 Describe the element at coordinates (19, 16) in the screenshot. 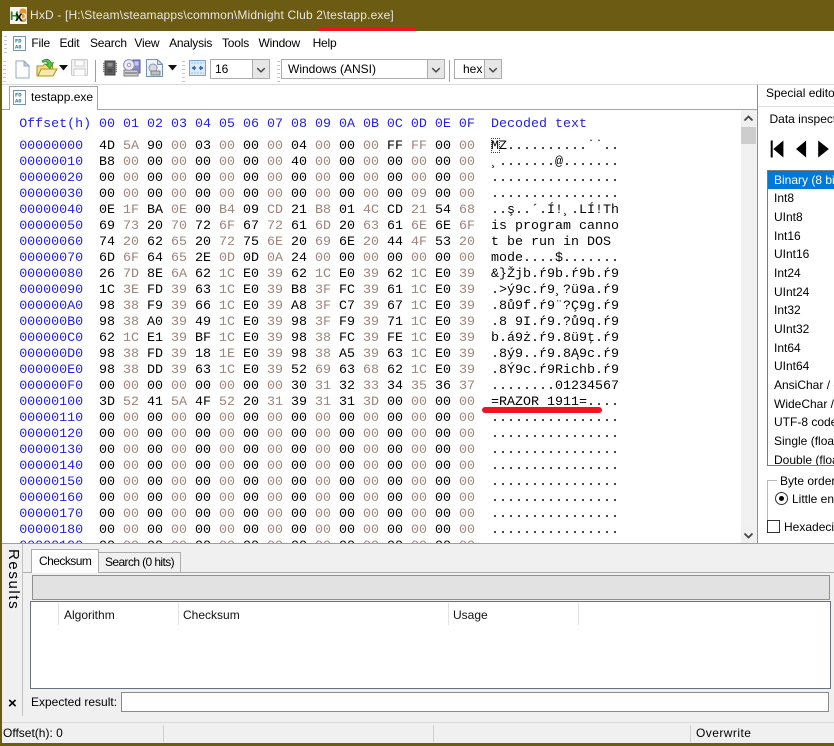

I see `svg-text: x` at that location.